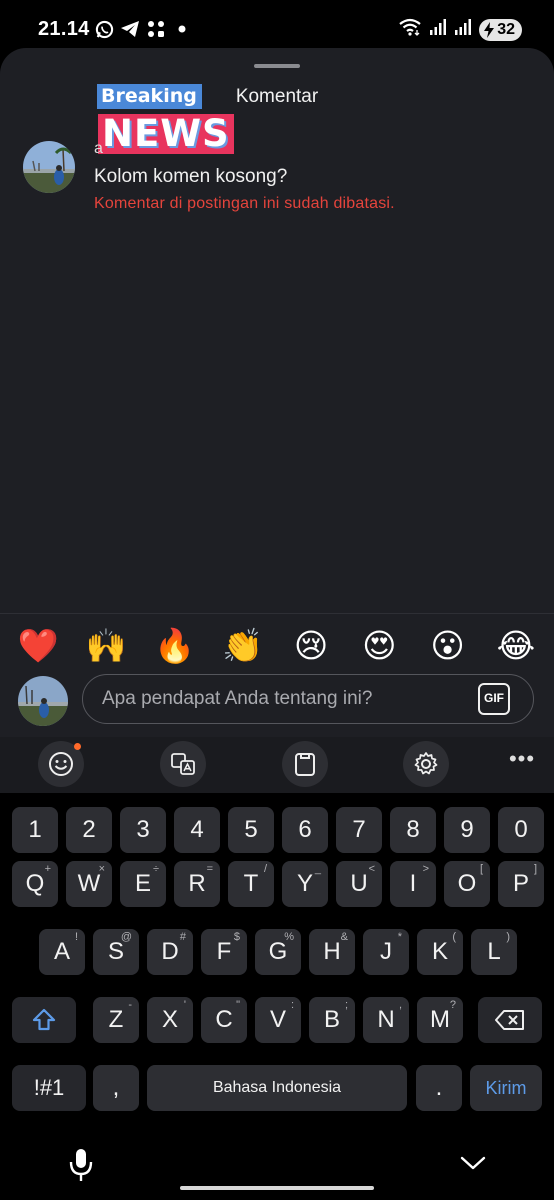  What do you see at coordinates (237, 698) in the screenshot?
I see `comment-input-placeholder: Apa pendapat Anda tentang ini?` at bounding box center [237, 698].